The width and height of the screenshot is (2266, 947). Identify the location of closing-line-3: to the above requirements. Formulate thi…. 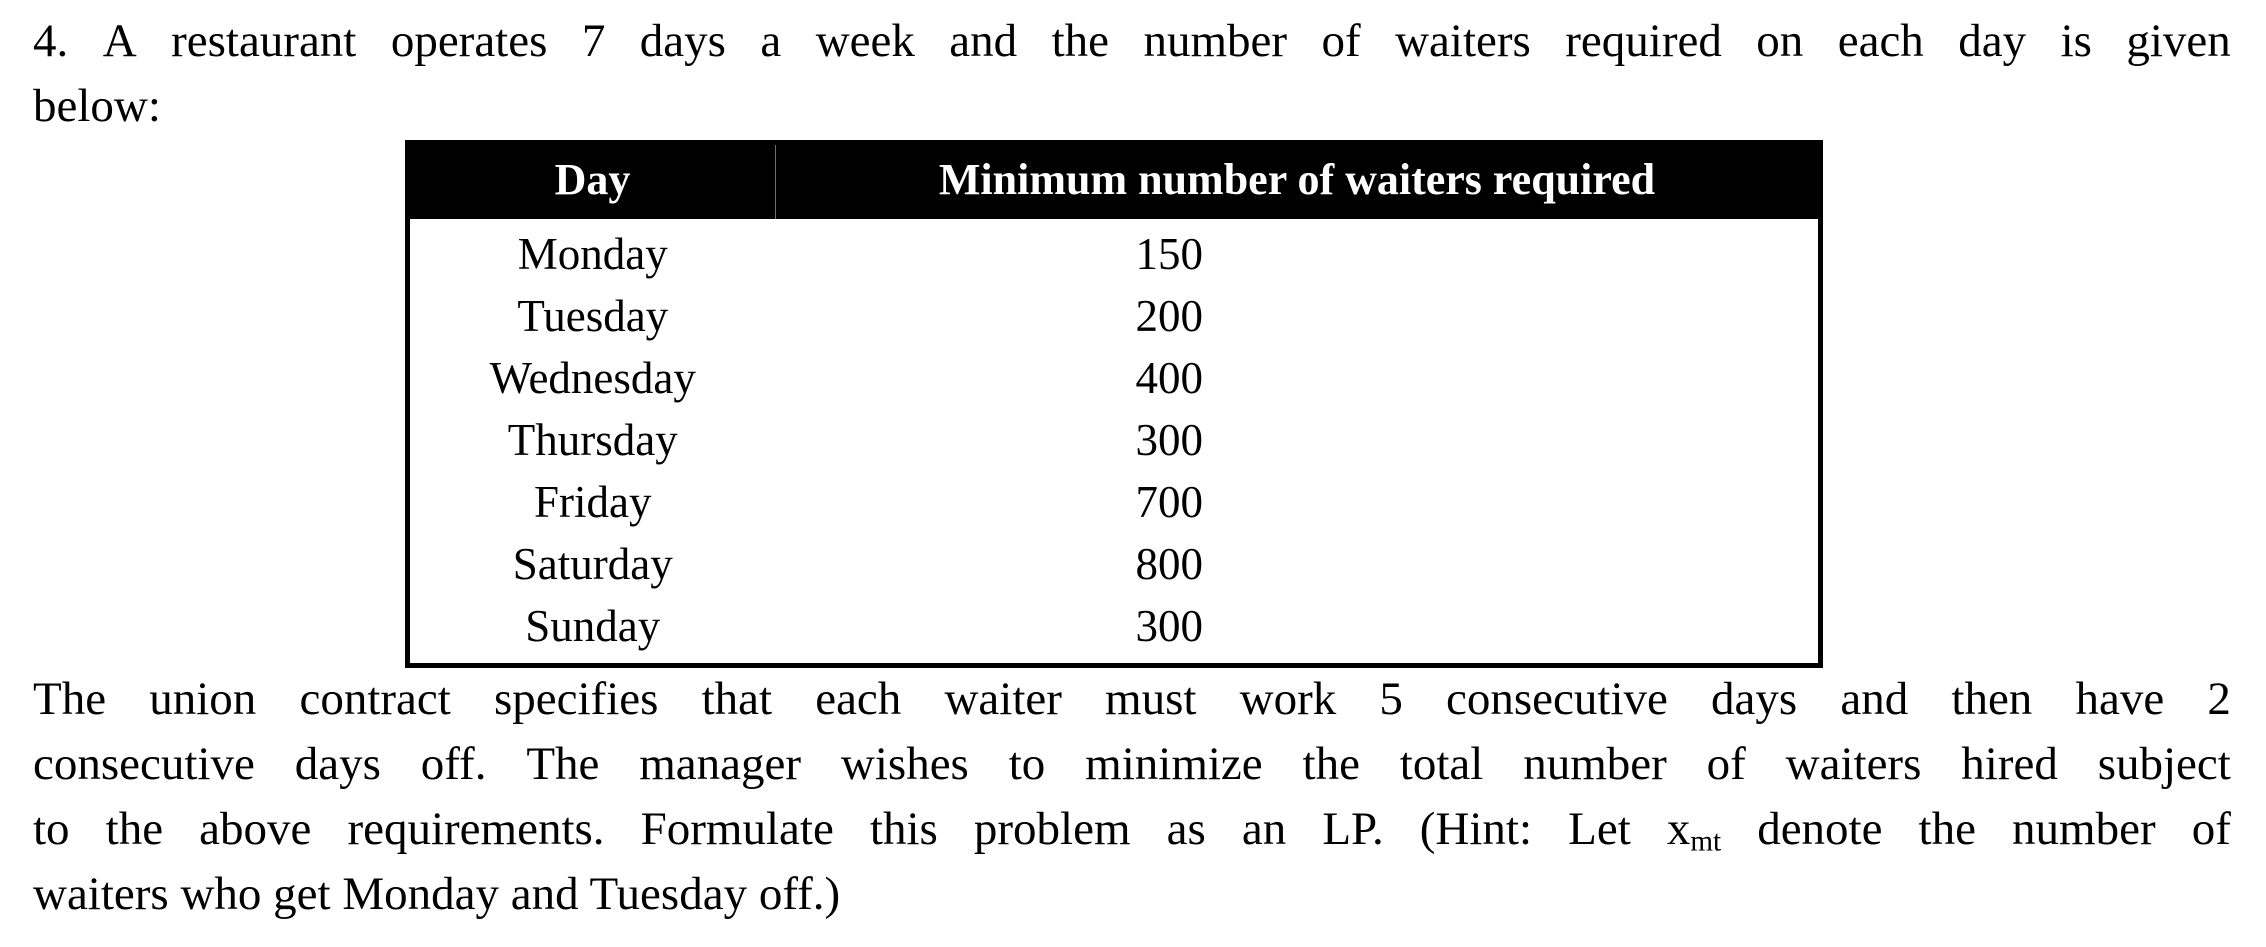
(1132, 829).